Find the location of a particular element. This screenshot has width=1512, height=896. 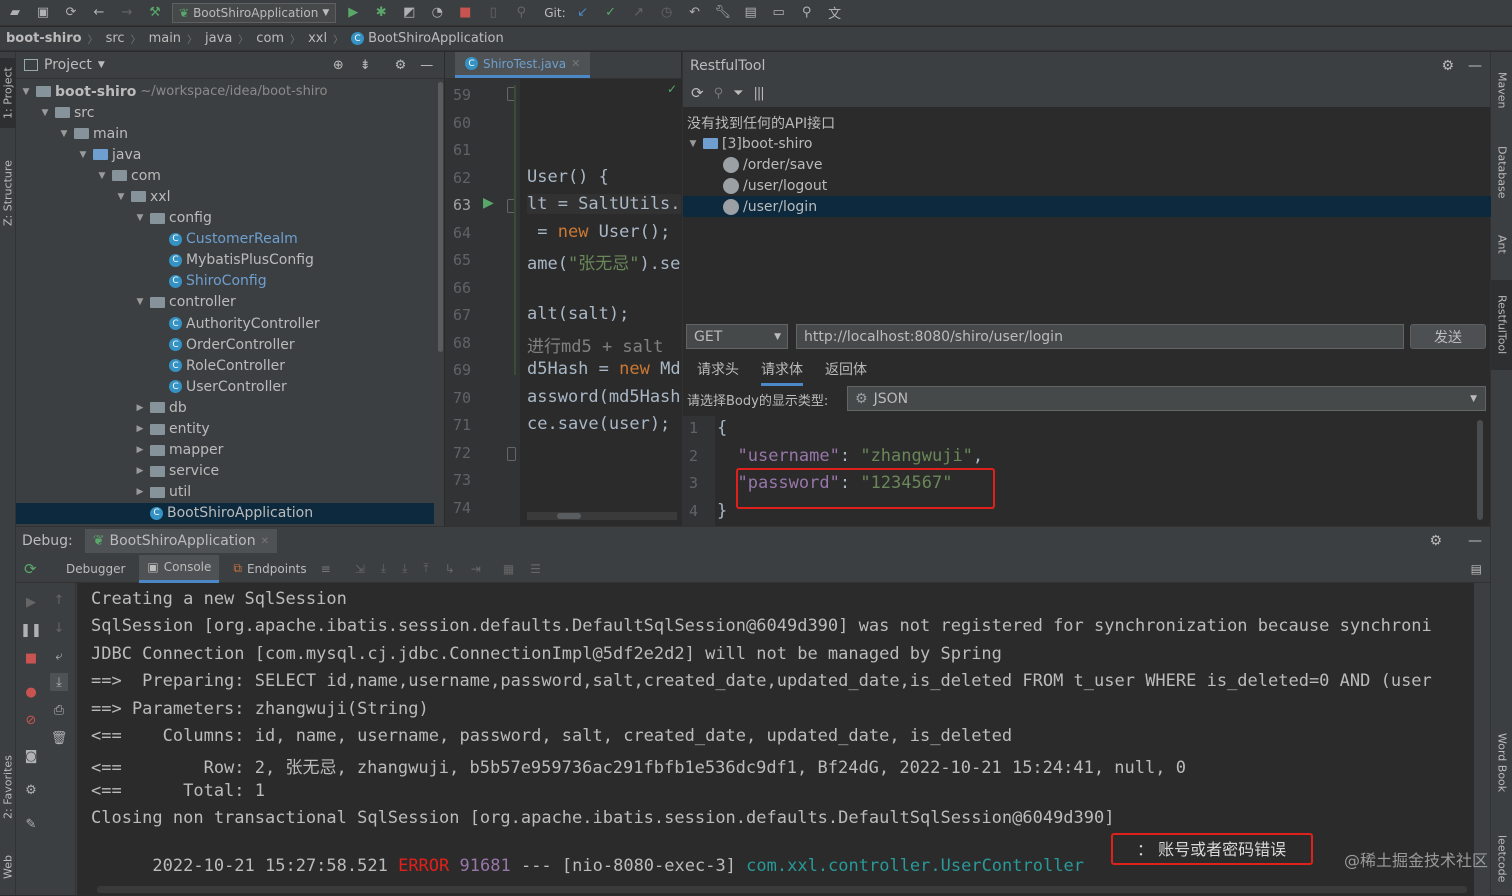

rollback-icon: ↶ is located at coordinates (695, 13).